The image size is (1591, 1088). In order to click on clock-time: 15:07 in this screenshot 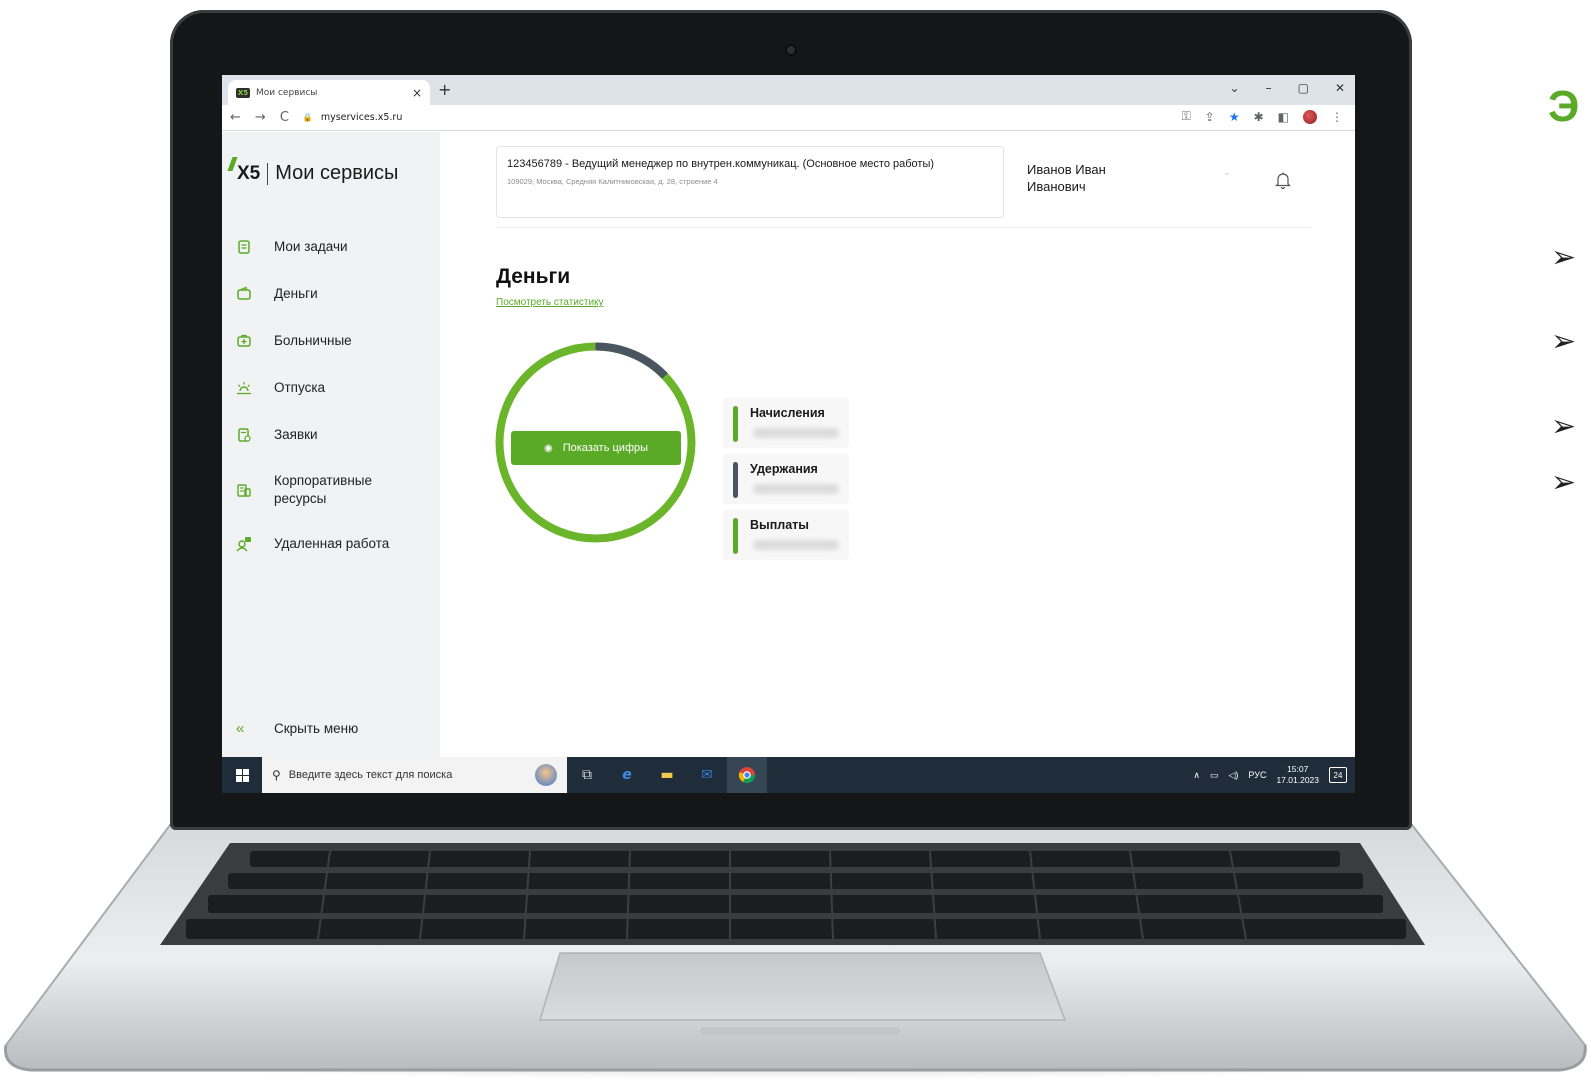, I will do `click(1298, 768)`.